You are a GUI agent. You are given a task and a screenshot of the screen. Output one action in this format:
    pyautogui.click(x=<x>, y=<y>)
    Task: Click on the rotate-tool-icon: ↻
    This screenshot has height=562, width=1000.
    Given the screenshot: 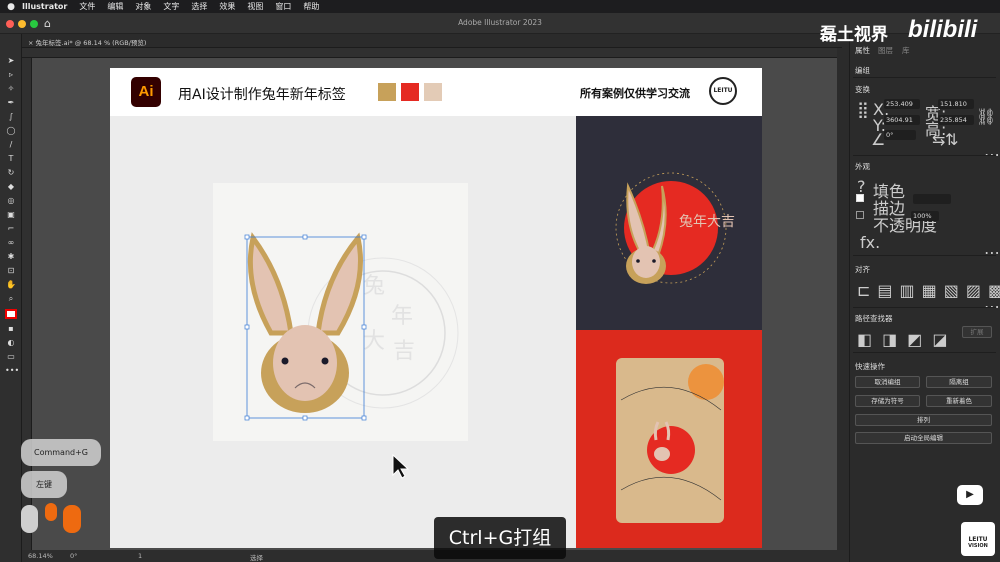 What is the action you would take?
    pyautogui.click(x=11, y=173)
    